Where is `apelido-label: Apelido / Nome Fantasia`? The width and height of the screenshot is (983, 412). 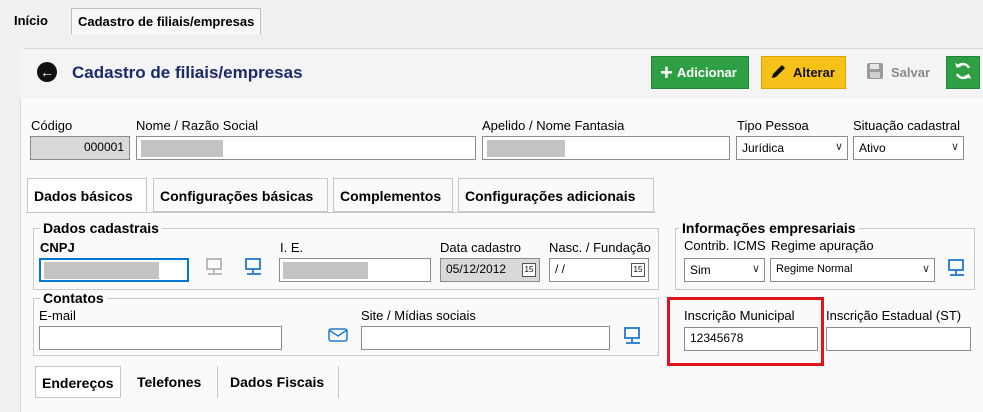 apelido-label: Apelido / Nome Fantasia is located at coordinates (553, 125).